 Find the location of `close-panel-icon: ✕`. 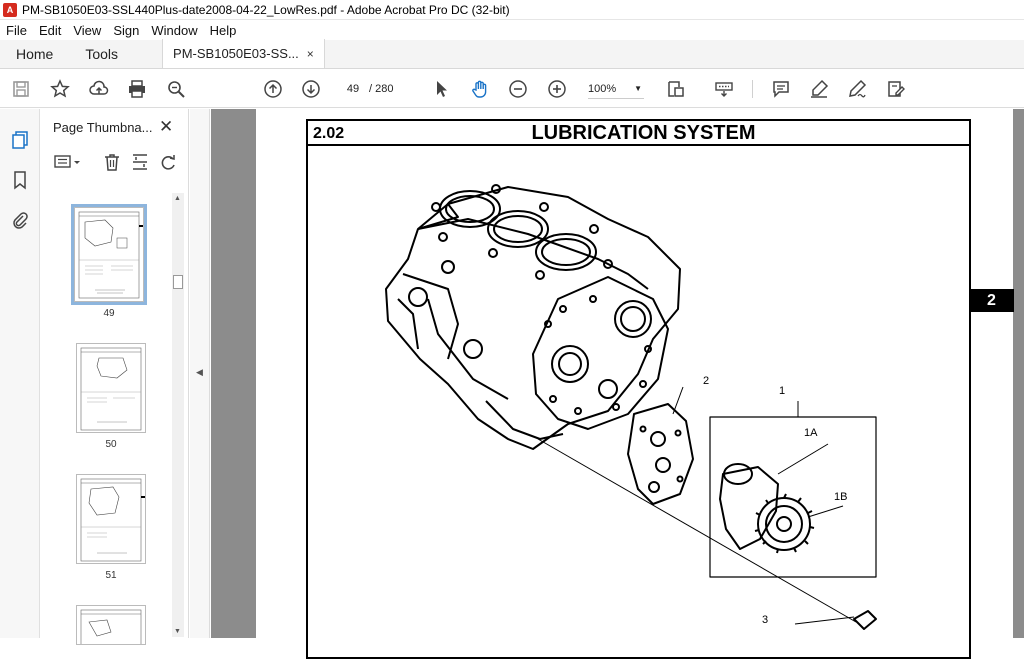

close-panel-icon: ✕ is located at coordinates (166, 127).